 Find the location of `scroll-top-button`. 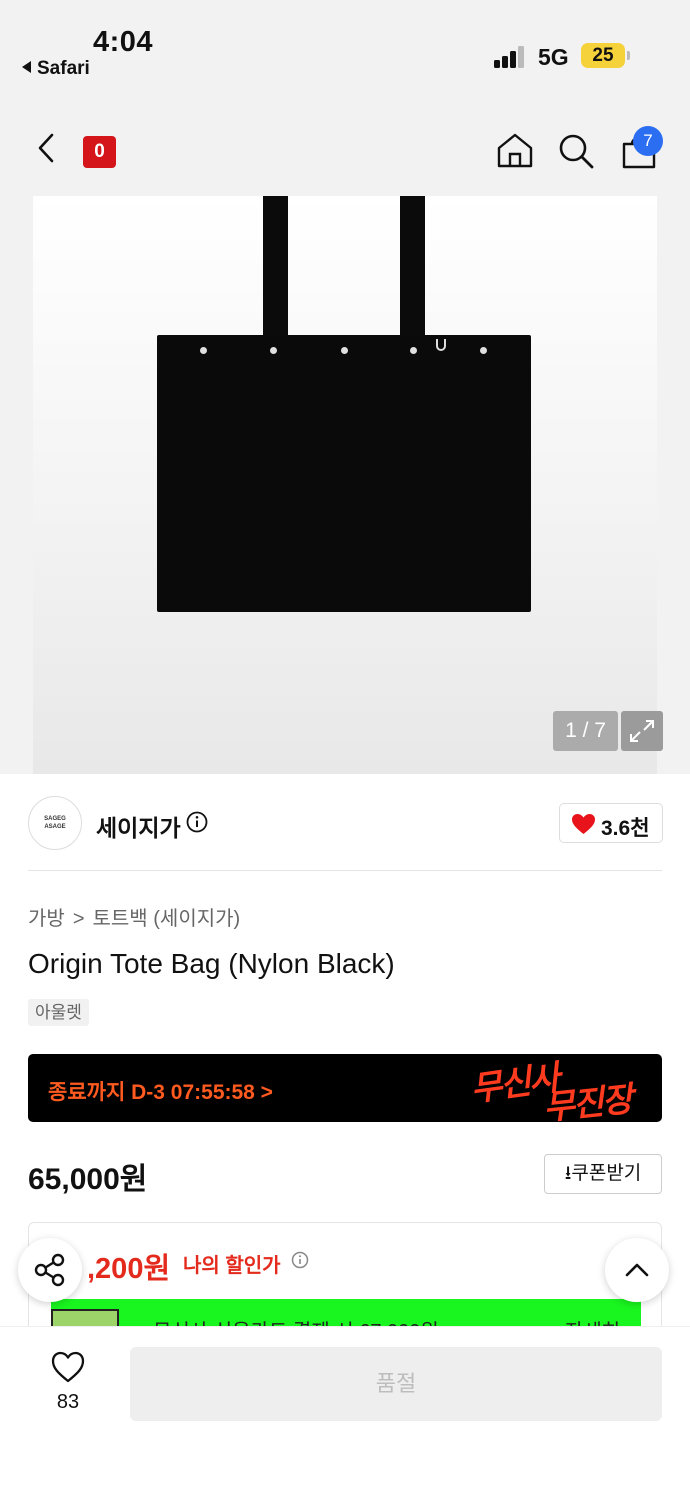

scroll-top-button is located at coordinates (637, 1270).